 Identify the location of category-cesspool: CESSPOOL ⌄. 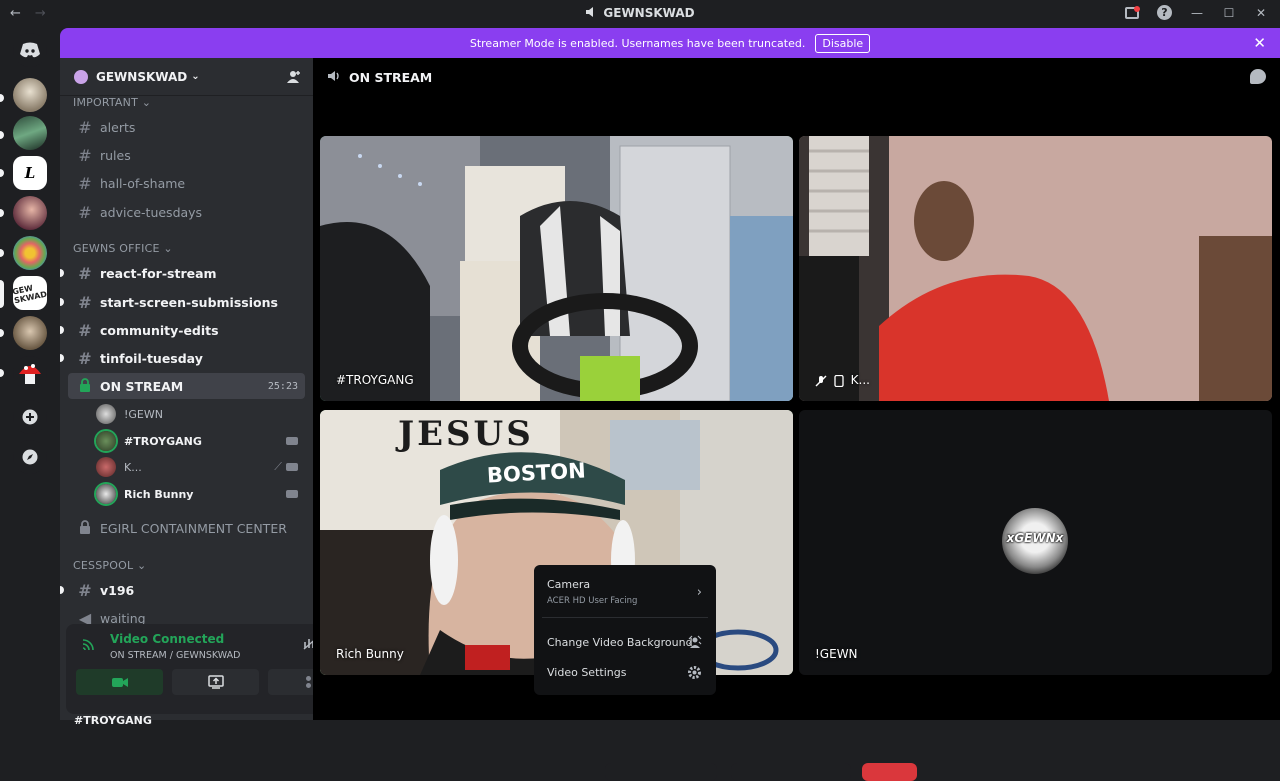
(109, 565).